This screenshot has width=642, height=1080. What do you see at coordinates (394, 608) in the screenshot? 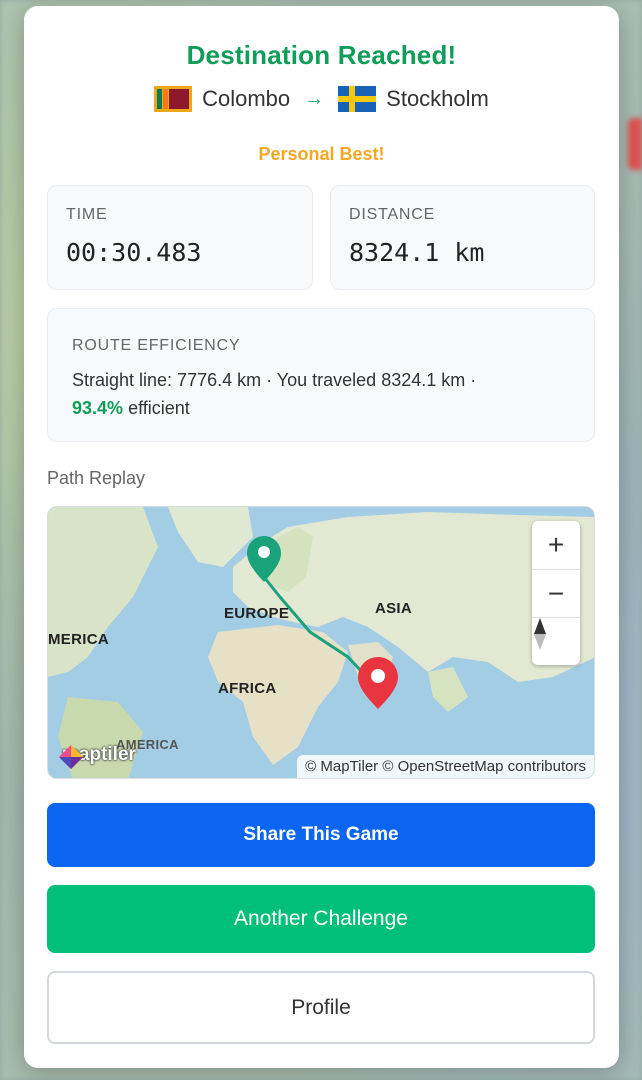
I see `map-label-asia: ASIA` at bounding box center [394, 608].